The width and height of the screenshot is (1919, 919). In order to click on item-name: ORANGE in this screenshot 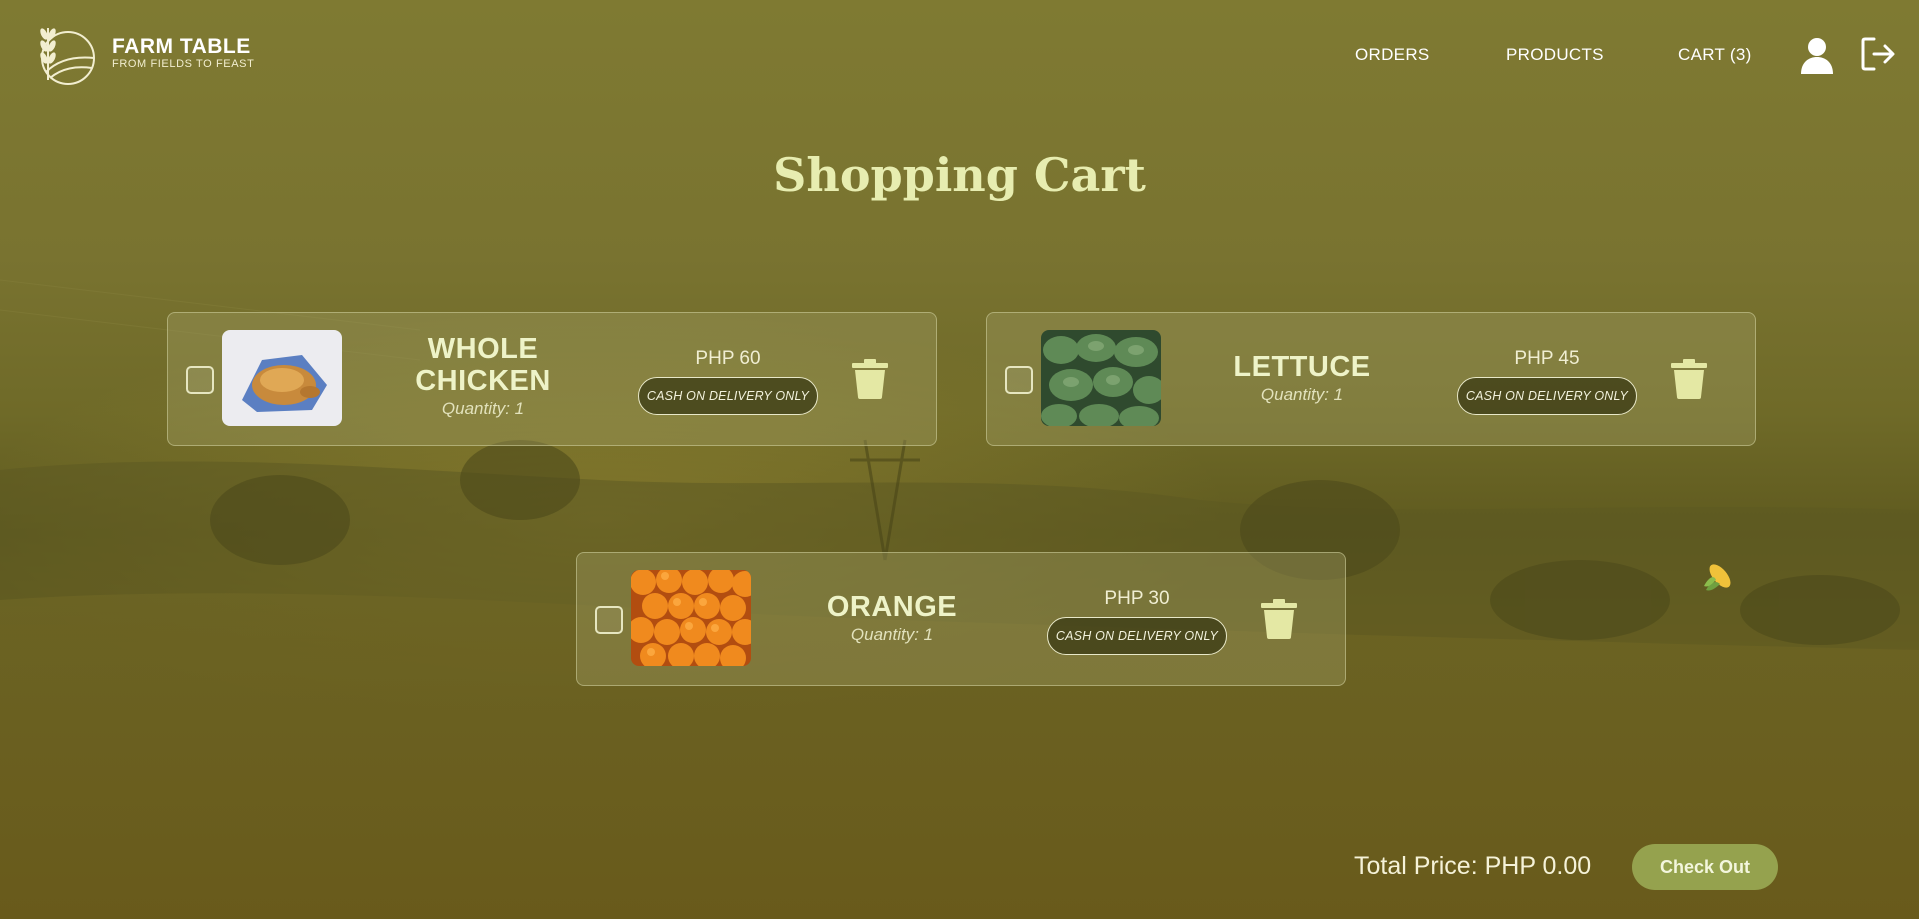, I will do `click(892, 607)`.